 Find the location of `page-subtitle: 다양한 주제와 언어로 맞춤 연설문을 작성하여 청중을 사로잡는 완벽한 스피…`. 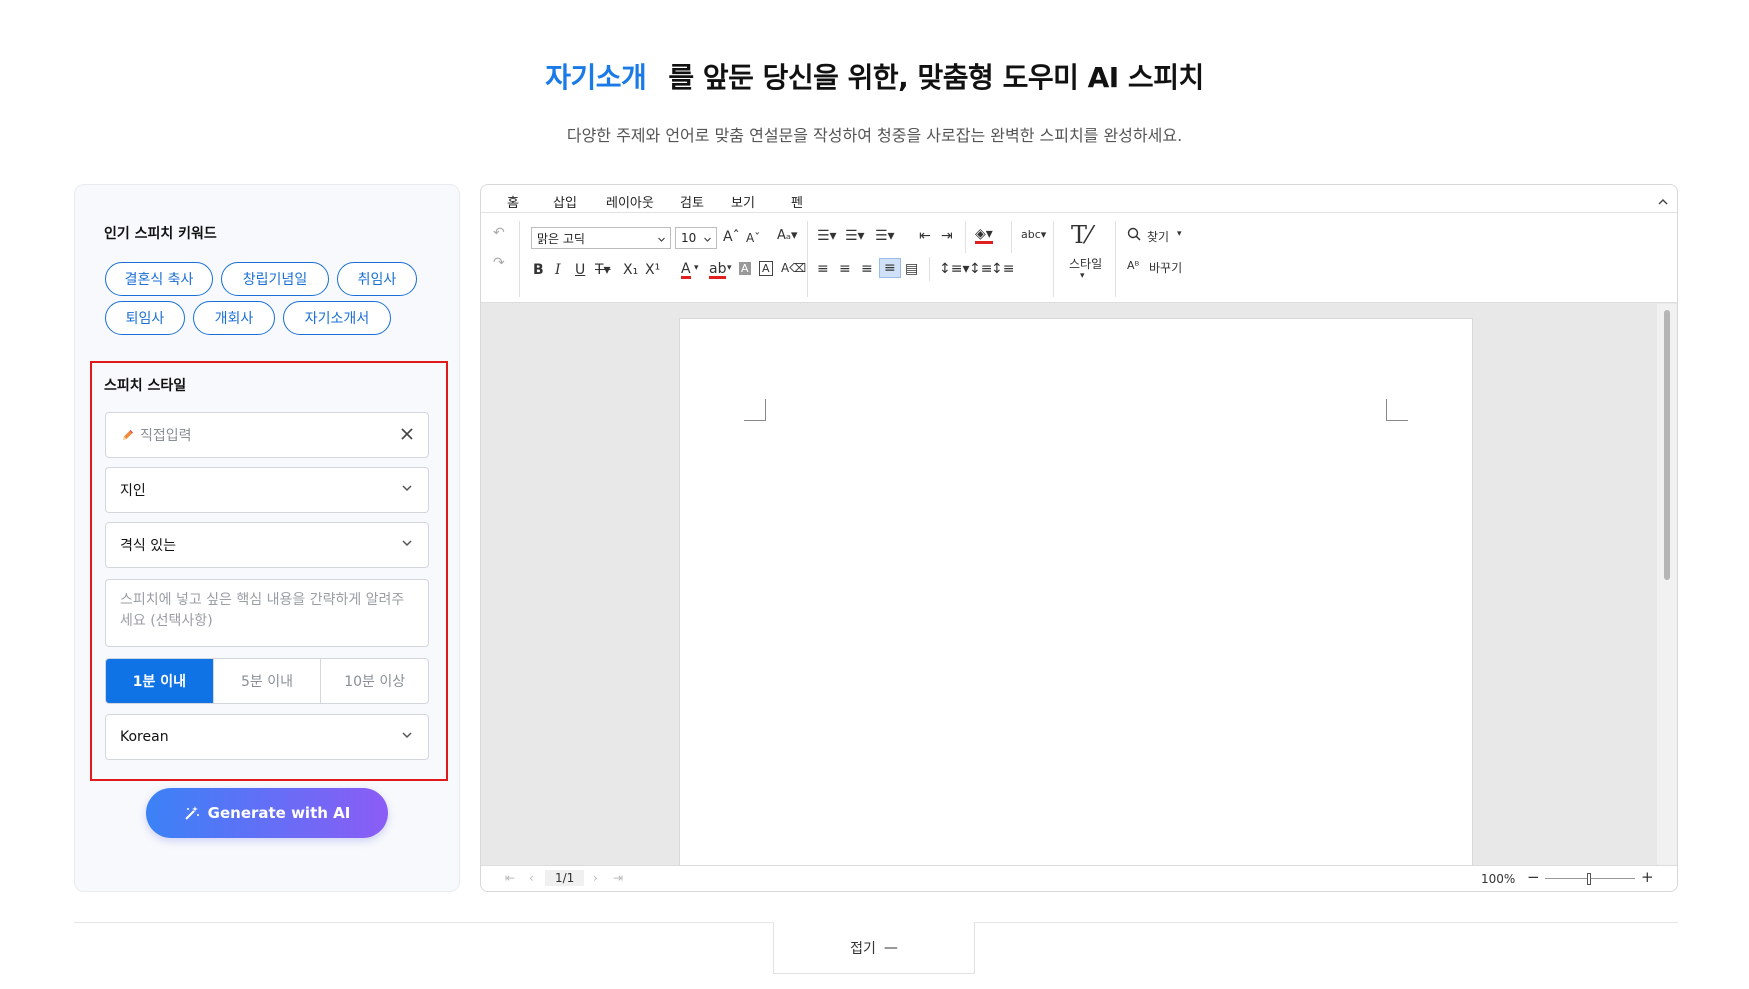

page-subtitle: 다양한 주제와 언어로 맞춤 연설문을 작성하여 청중을 사로잡는 완벽한 스피… is located at coordinates (874, 135).